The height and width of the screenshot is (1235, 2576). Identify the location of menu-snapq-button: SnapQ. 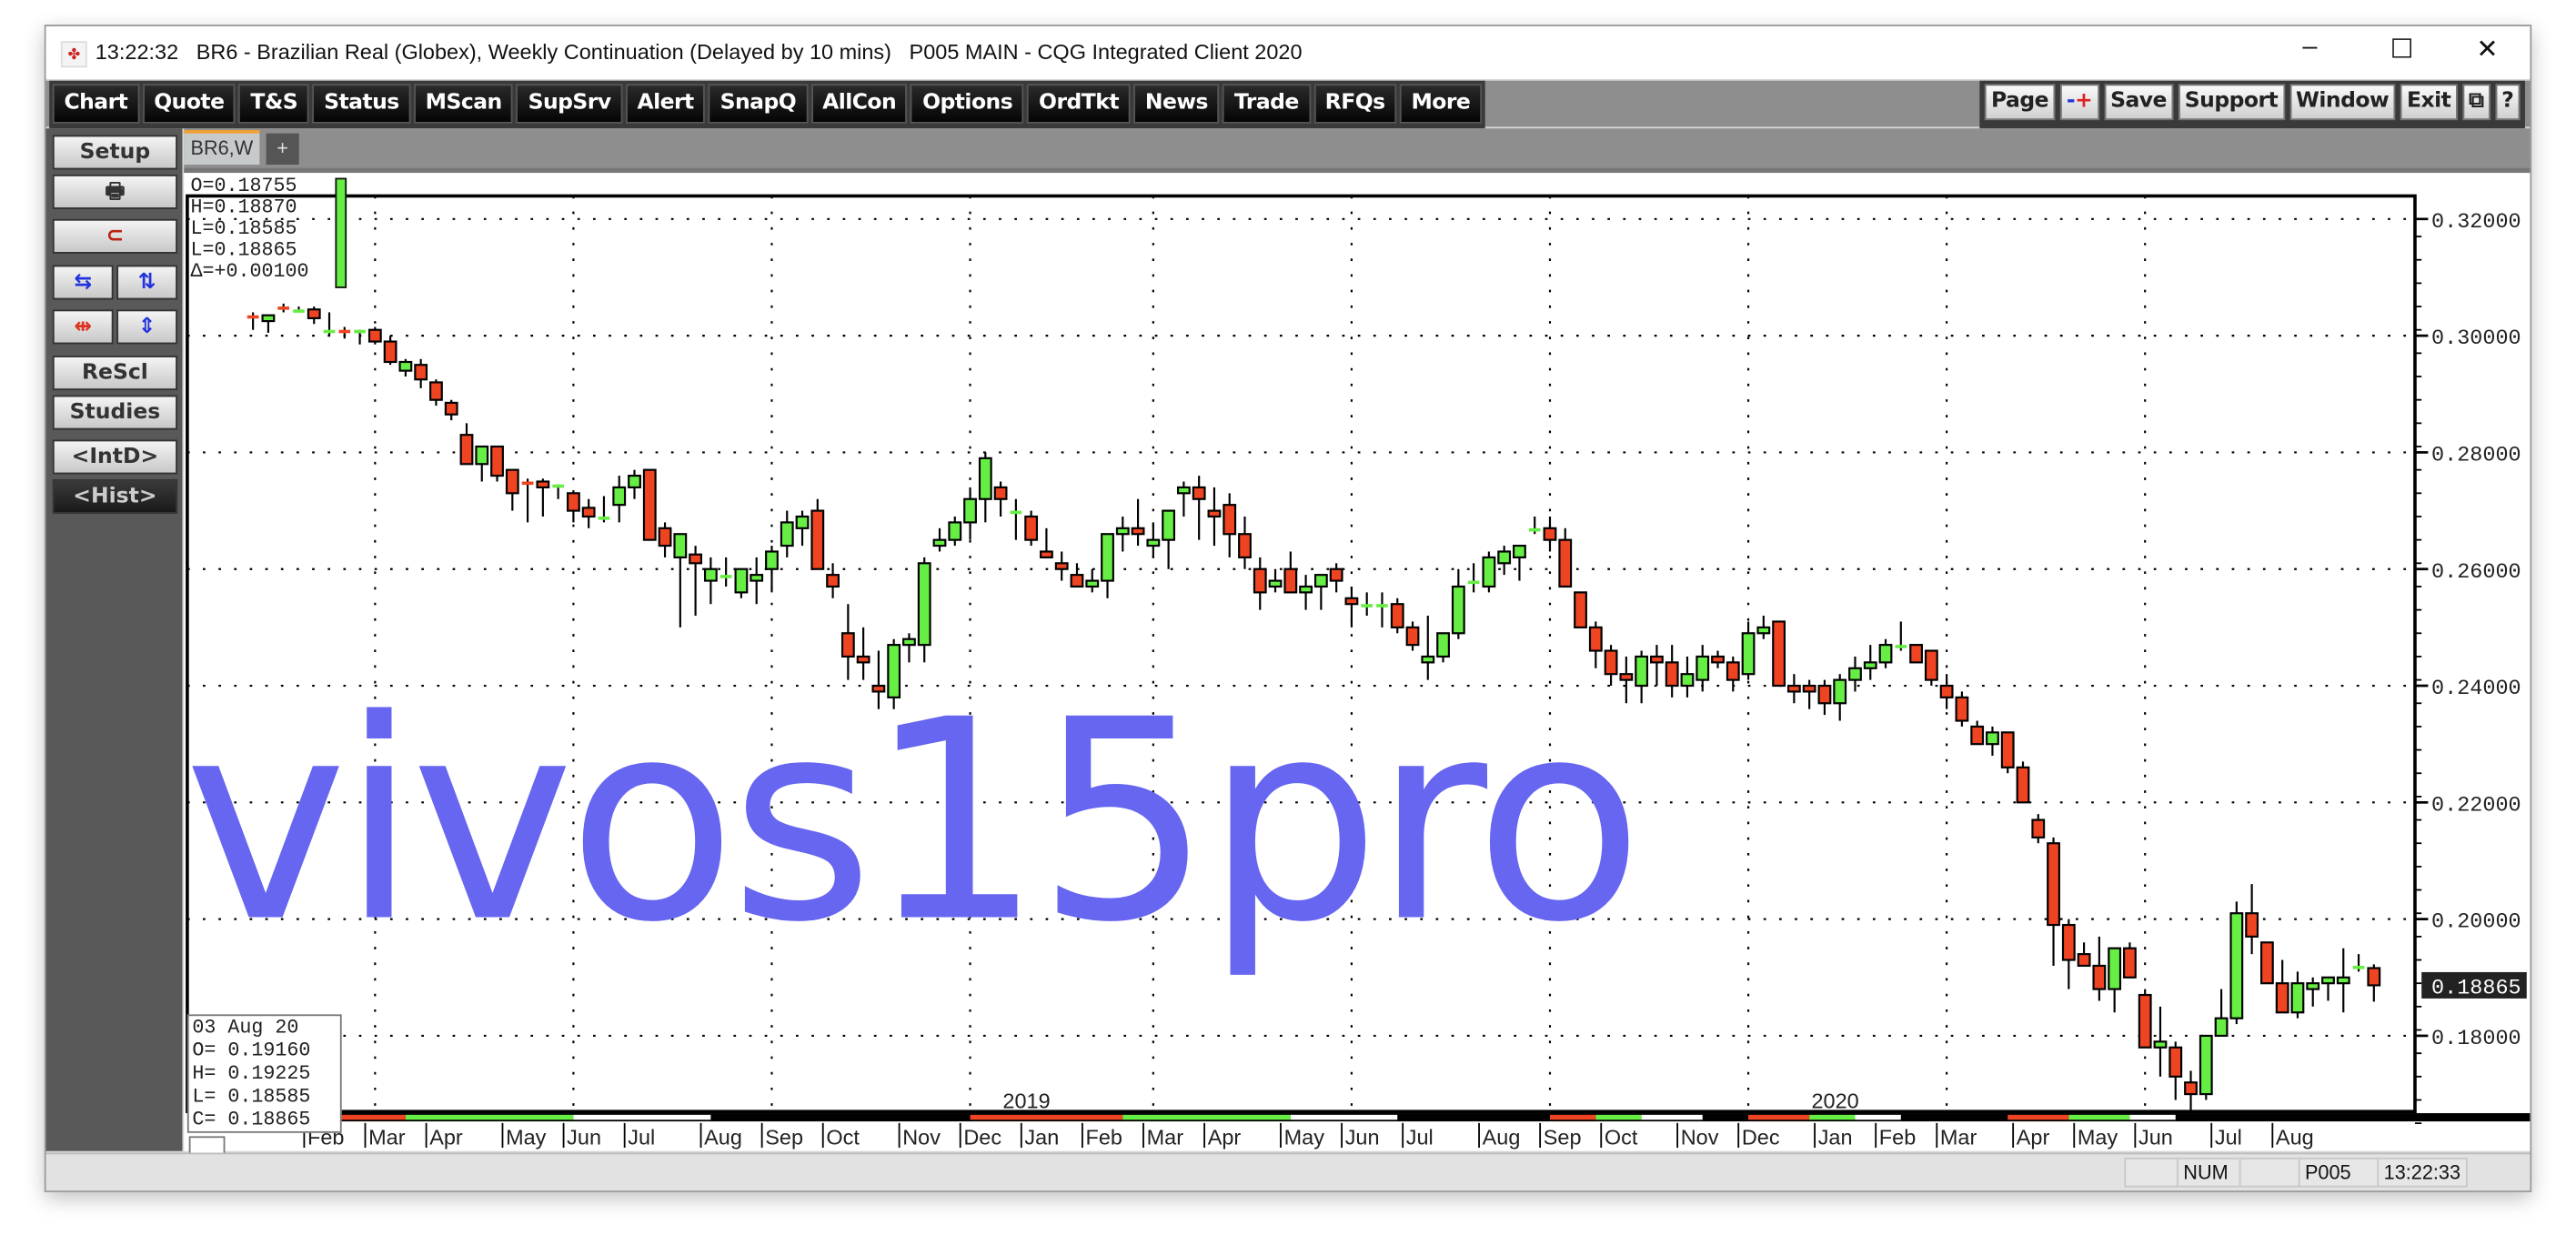
(758, 104).